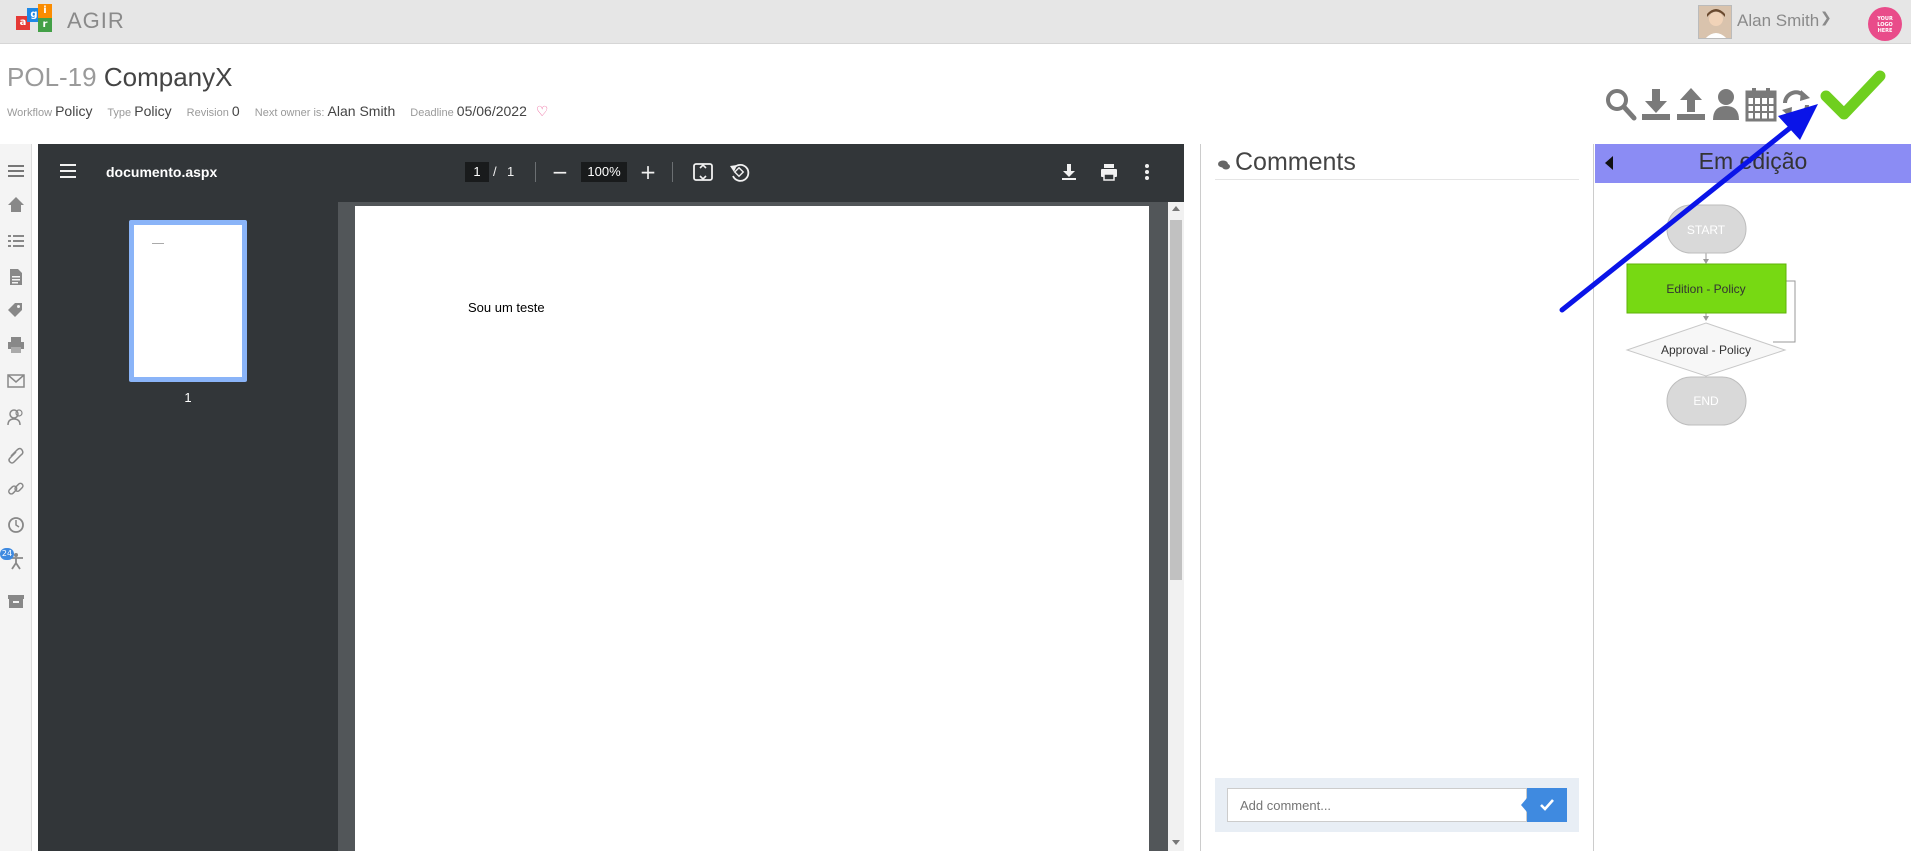 Image resolution: width=1911 pixels, height=851 pixels. Describe the element at coordinates (16, 455) in the screenshot. I see `attachment-icon` at that location.